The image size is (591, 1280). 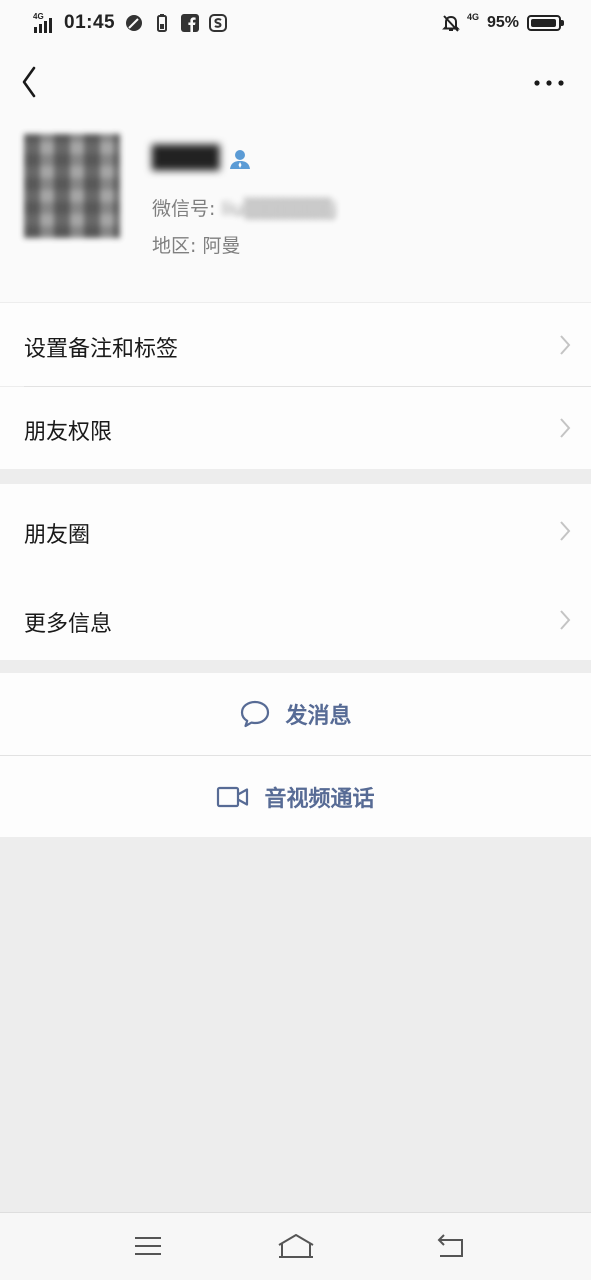 I want to click on leaf-icon, so click(x=134, y=23).